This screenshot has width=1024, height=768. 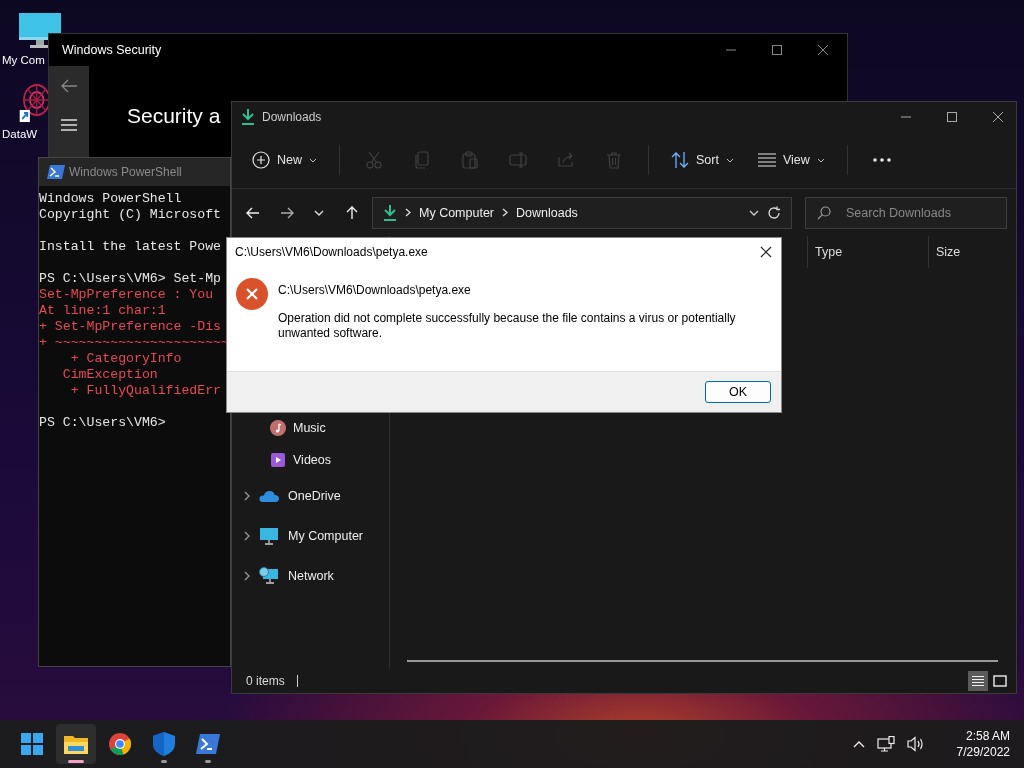 I want to click on view-button: View, so click(x=791, y=160).